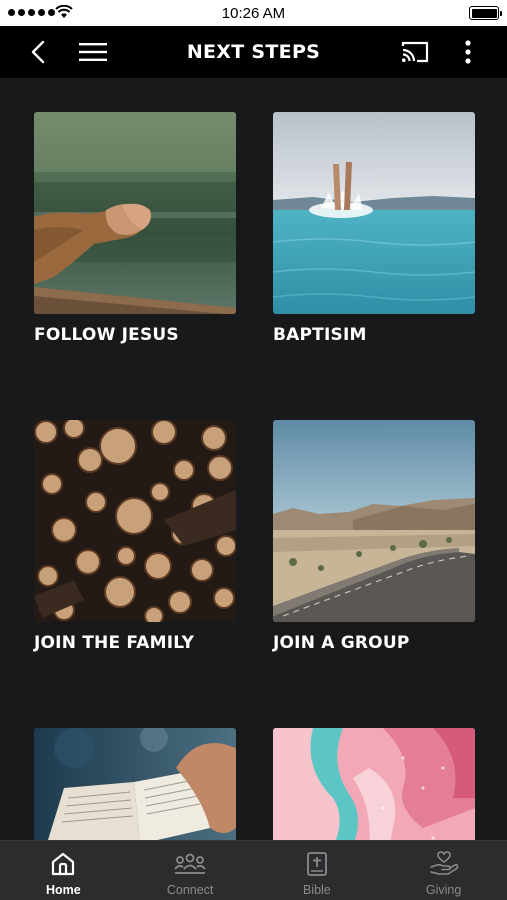 This screenshot has width=507, height=900. What do you see at coordinates (316, 864) in the screenshot?
I see `bible-icon` at bounding box center [316, 864].